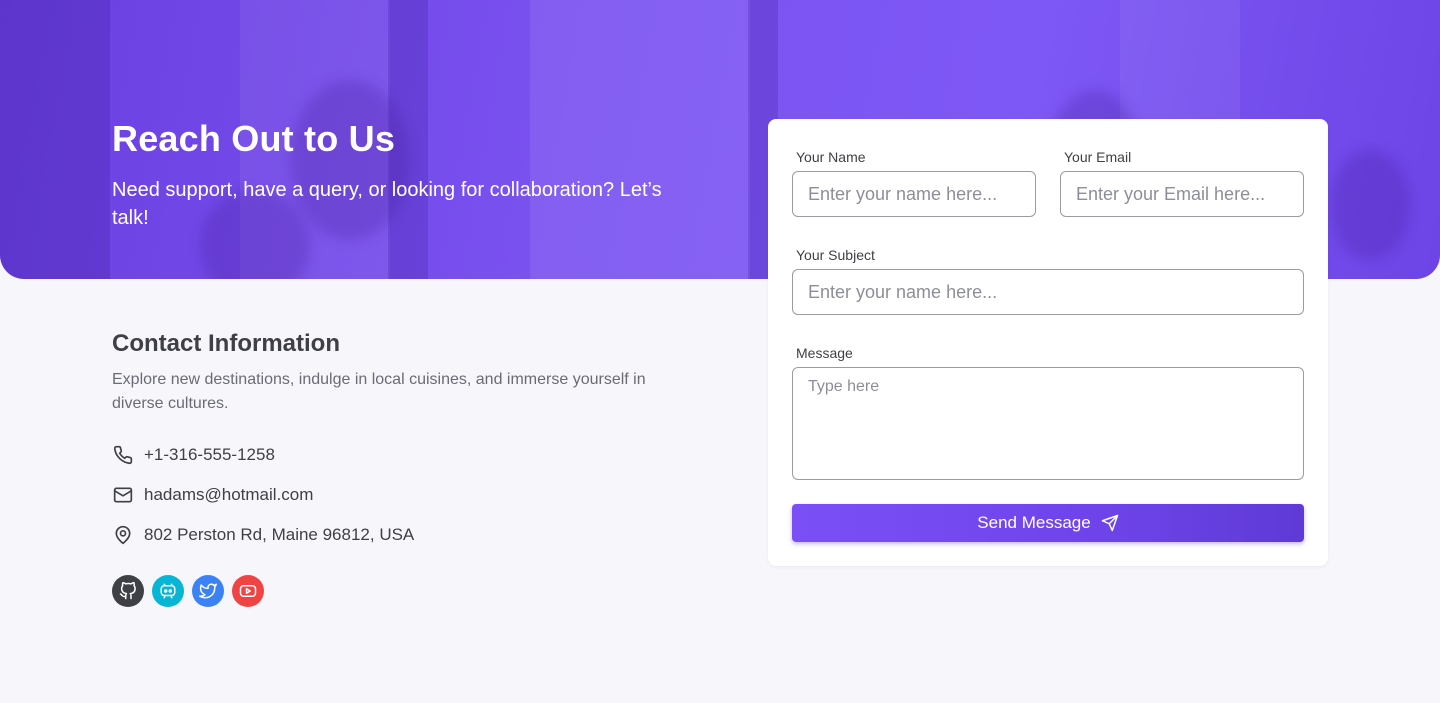 The image size is (1440, 703). What do you see at coordinates (1048, 423) in the screenshot?
I see `message-textarea` at bounding box center [1048, 423].